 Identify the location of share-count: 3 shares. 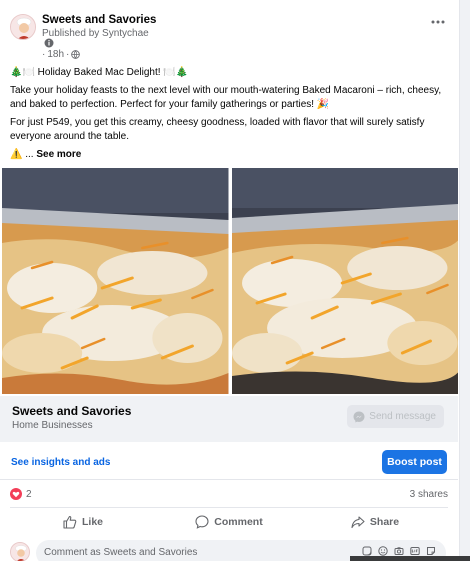
(429, 494).